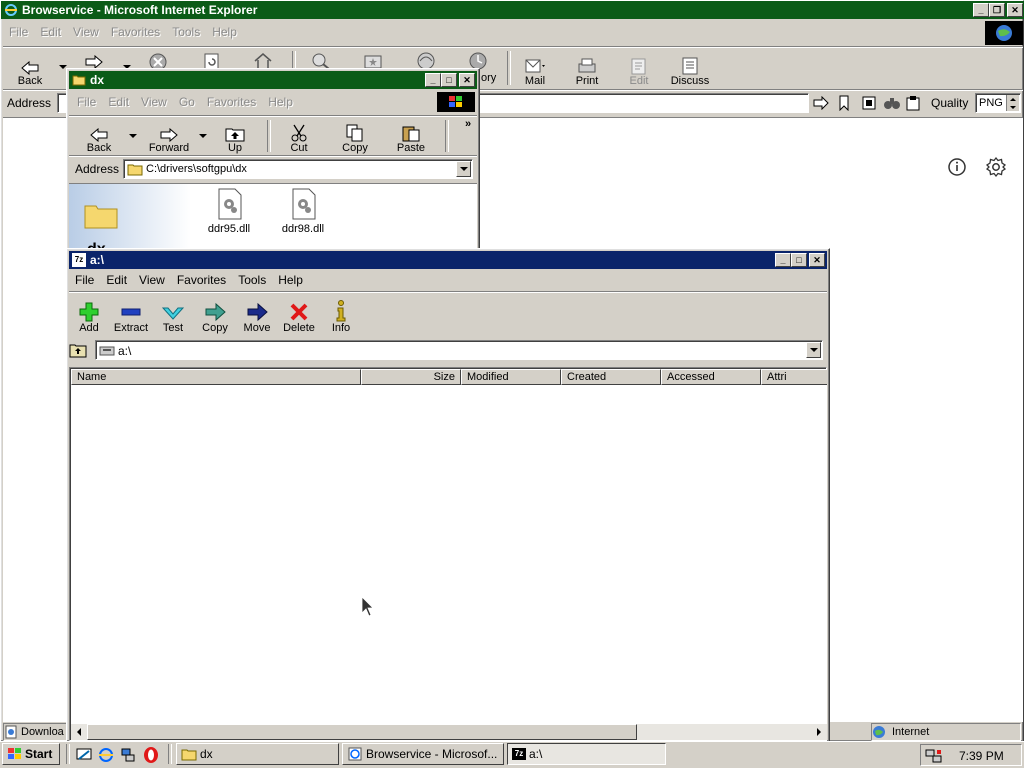 The image size is (1024, 768). I want to click on extract-button: Extract, so click(131, 315).